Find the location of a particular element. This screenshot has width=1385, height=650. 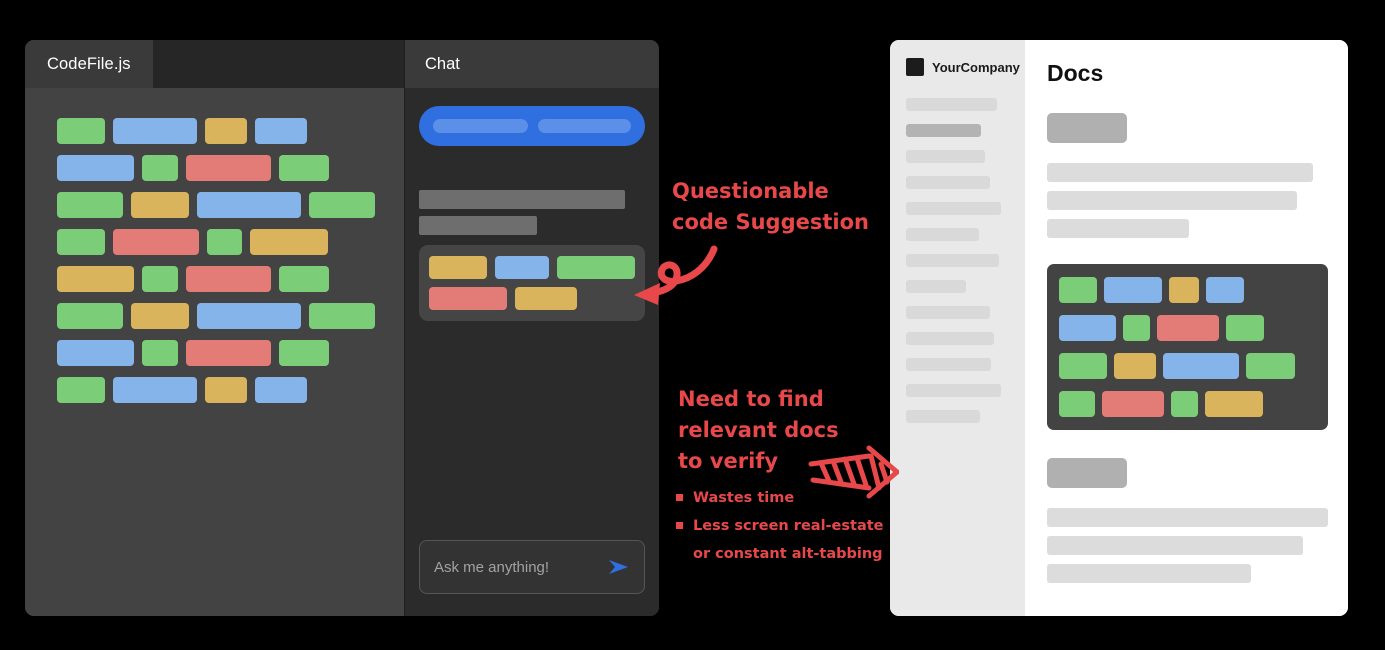

brand-name: YourCompany is located at coordinates (976, 67).